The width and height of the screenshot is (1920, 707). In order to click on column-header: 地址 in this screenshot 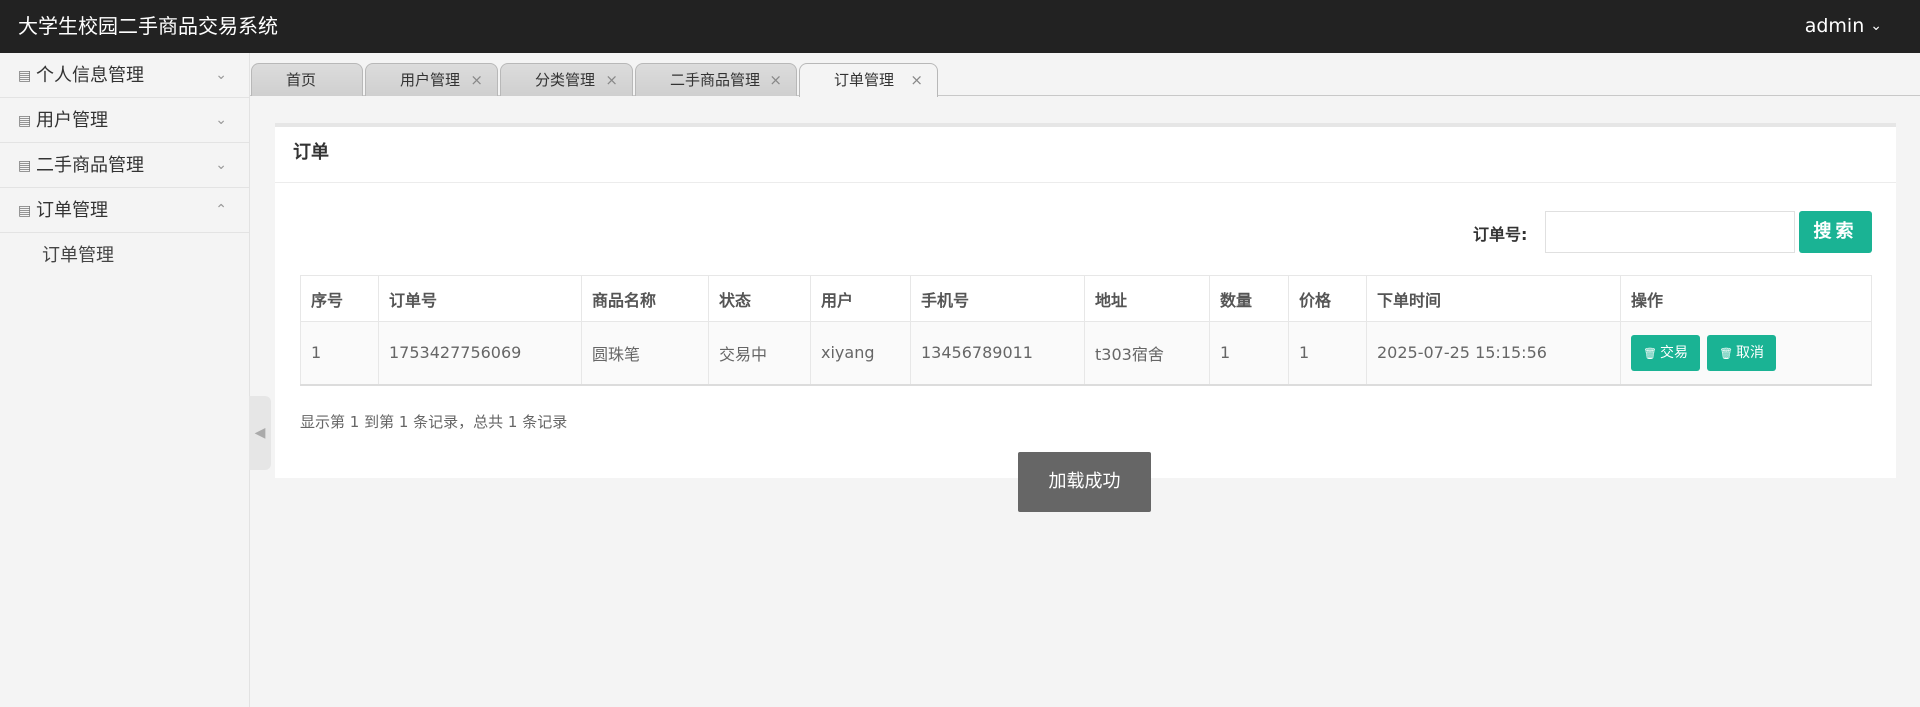, I will do `click(1147, 298)`.